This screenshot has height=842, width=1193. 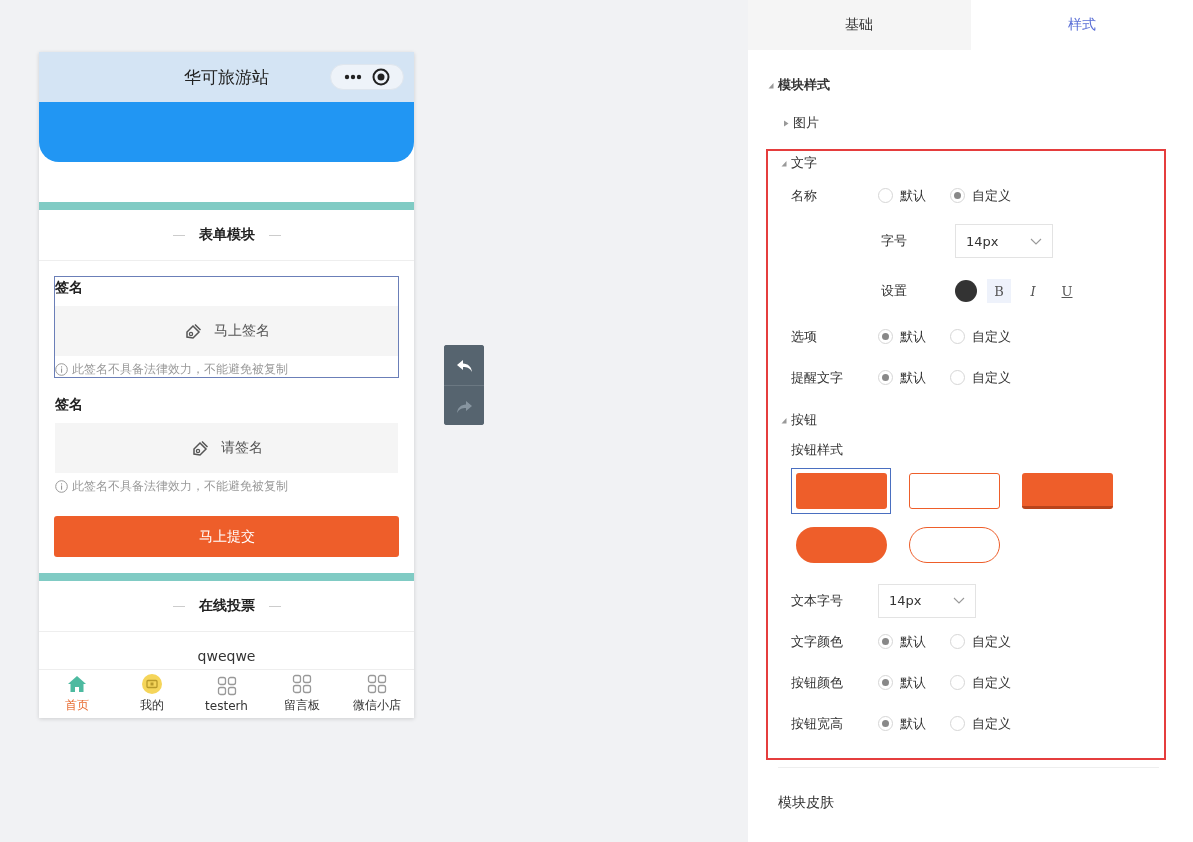 I want to click on target-icon, so click(x=381, y=77).